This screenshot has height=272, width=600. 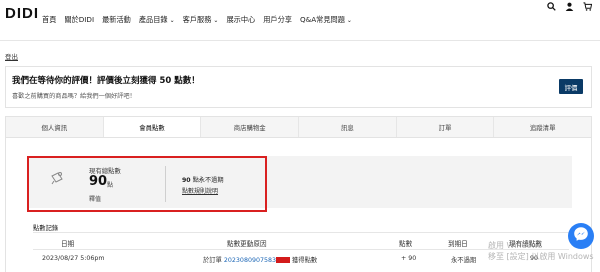 I want to click on nav-label: 展示中心, so click(x=241, y=19).